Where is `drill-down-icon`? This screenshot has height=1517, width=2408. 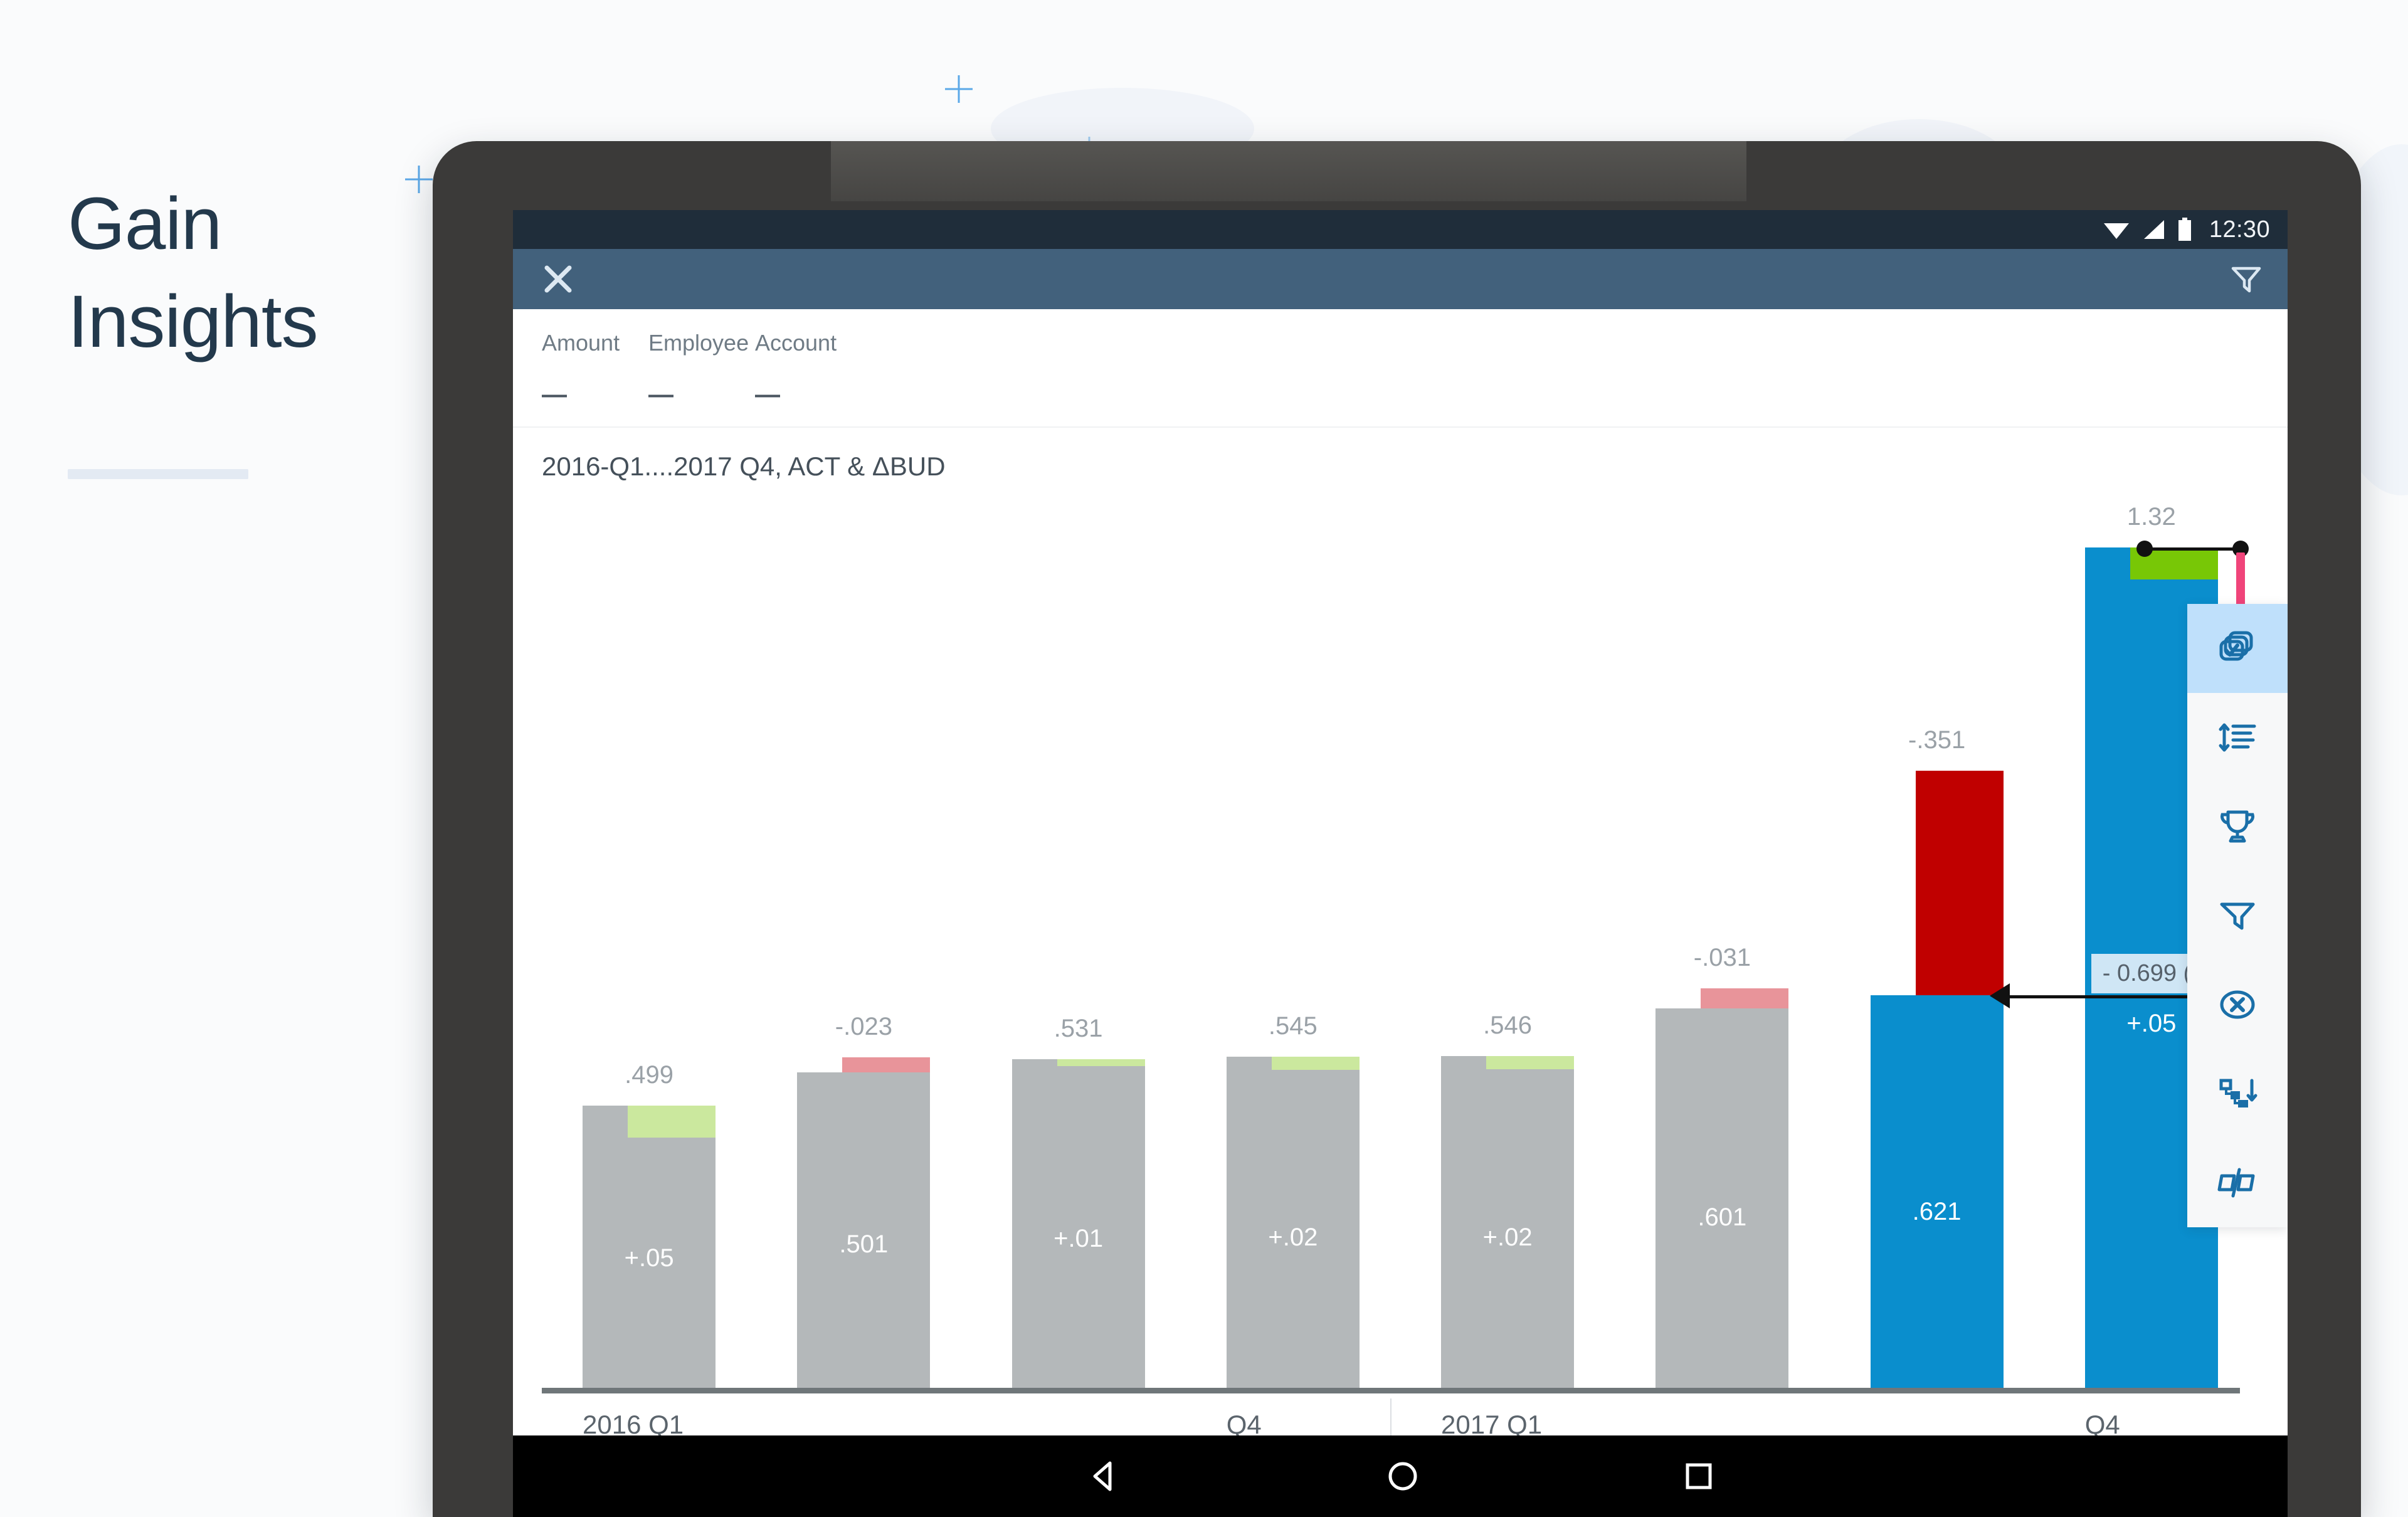 drill-down-icon is located at coordinates (2237, 1094).